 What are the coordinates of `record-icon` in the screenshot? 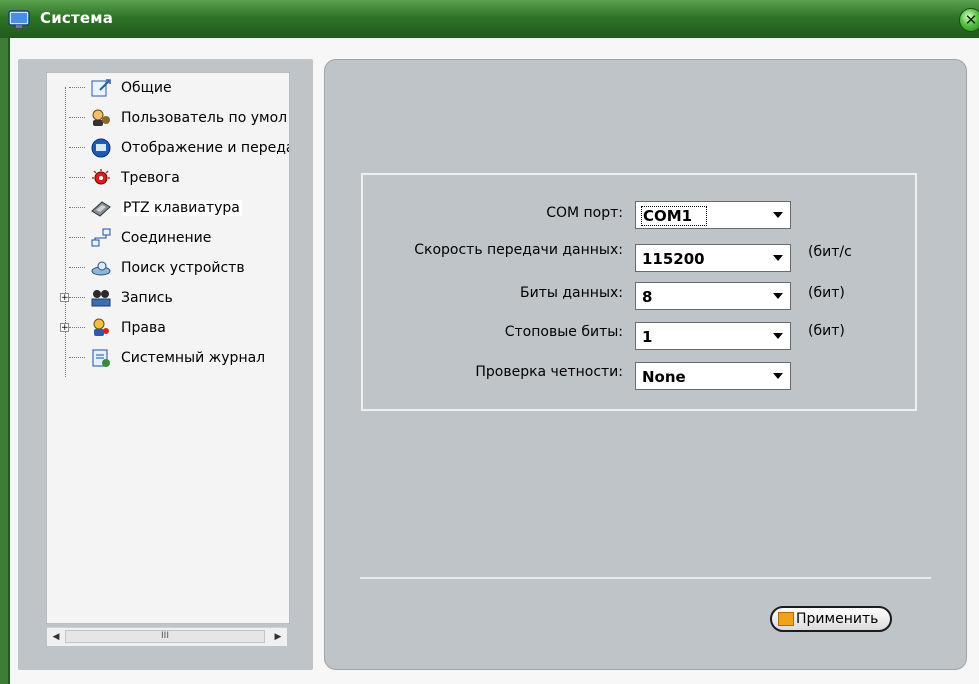 It's located at (101, 298).